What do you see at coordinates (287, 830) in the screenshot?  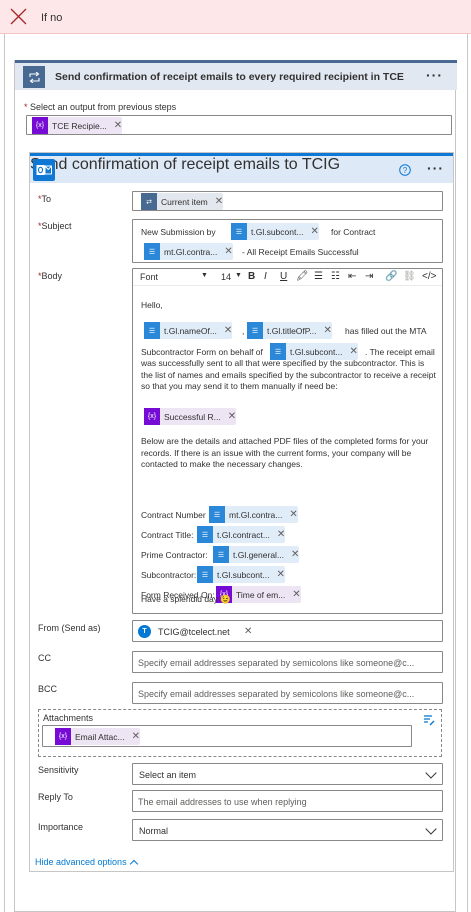 I see `importance-select: Normal` at bounding box center [287, 830].